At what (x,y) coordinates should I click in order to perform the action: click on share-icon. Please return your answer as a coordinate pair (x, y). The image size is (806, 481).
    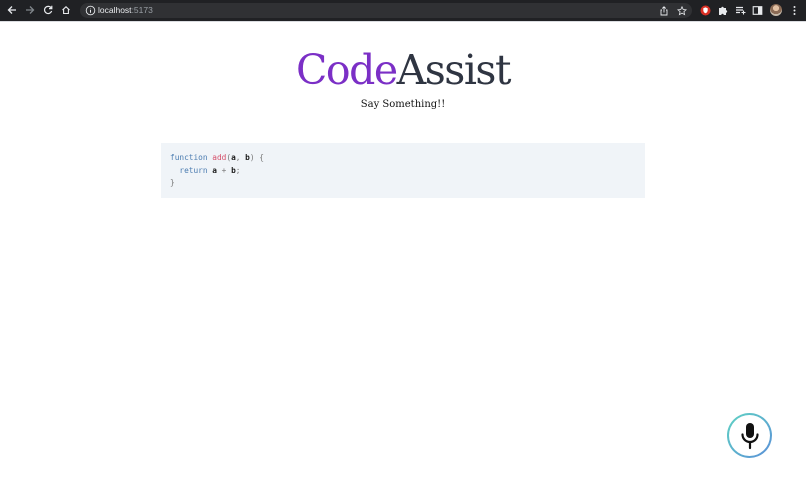
    Looking at the image, I should click on (664, 11).